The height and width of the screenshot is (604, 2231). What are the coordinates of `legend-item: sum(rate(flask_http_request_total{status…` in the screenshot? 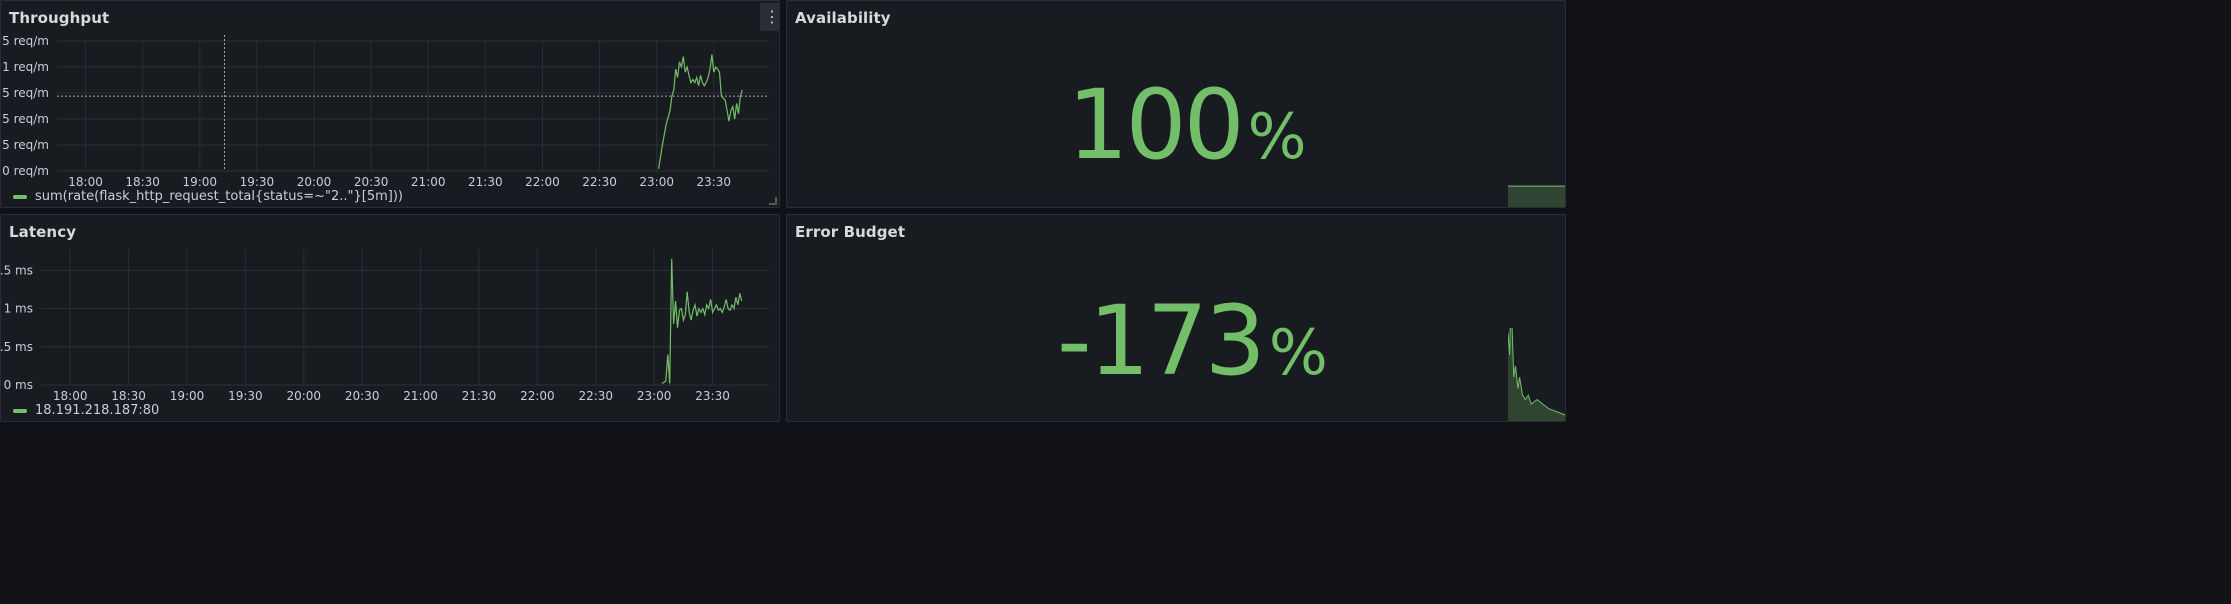 It's located at (208, 196).